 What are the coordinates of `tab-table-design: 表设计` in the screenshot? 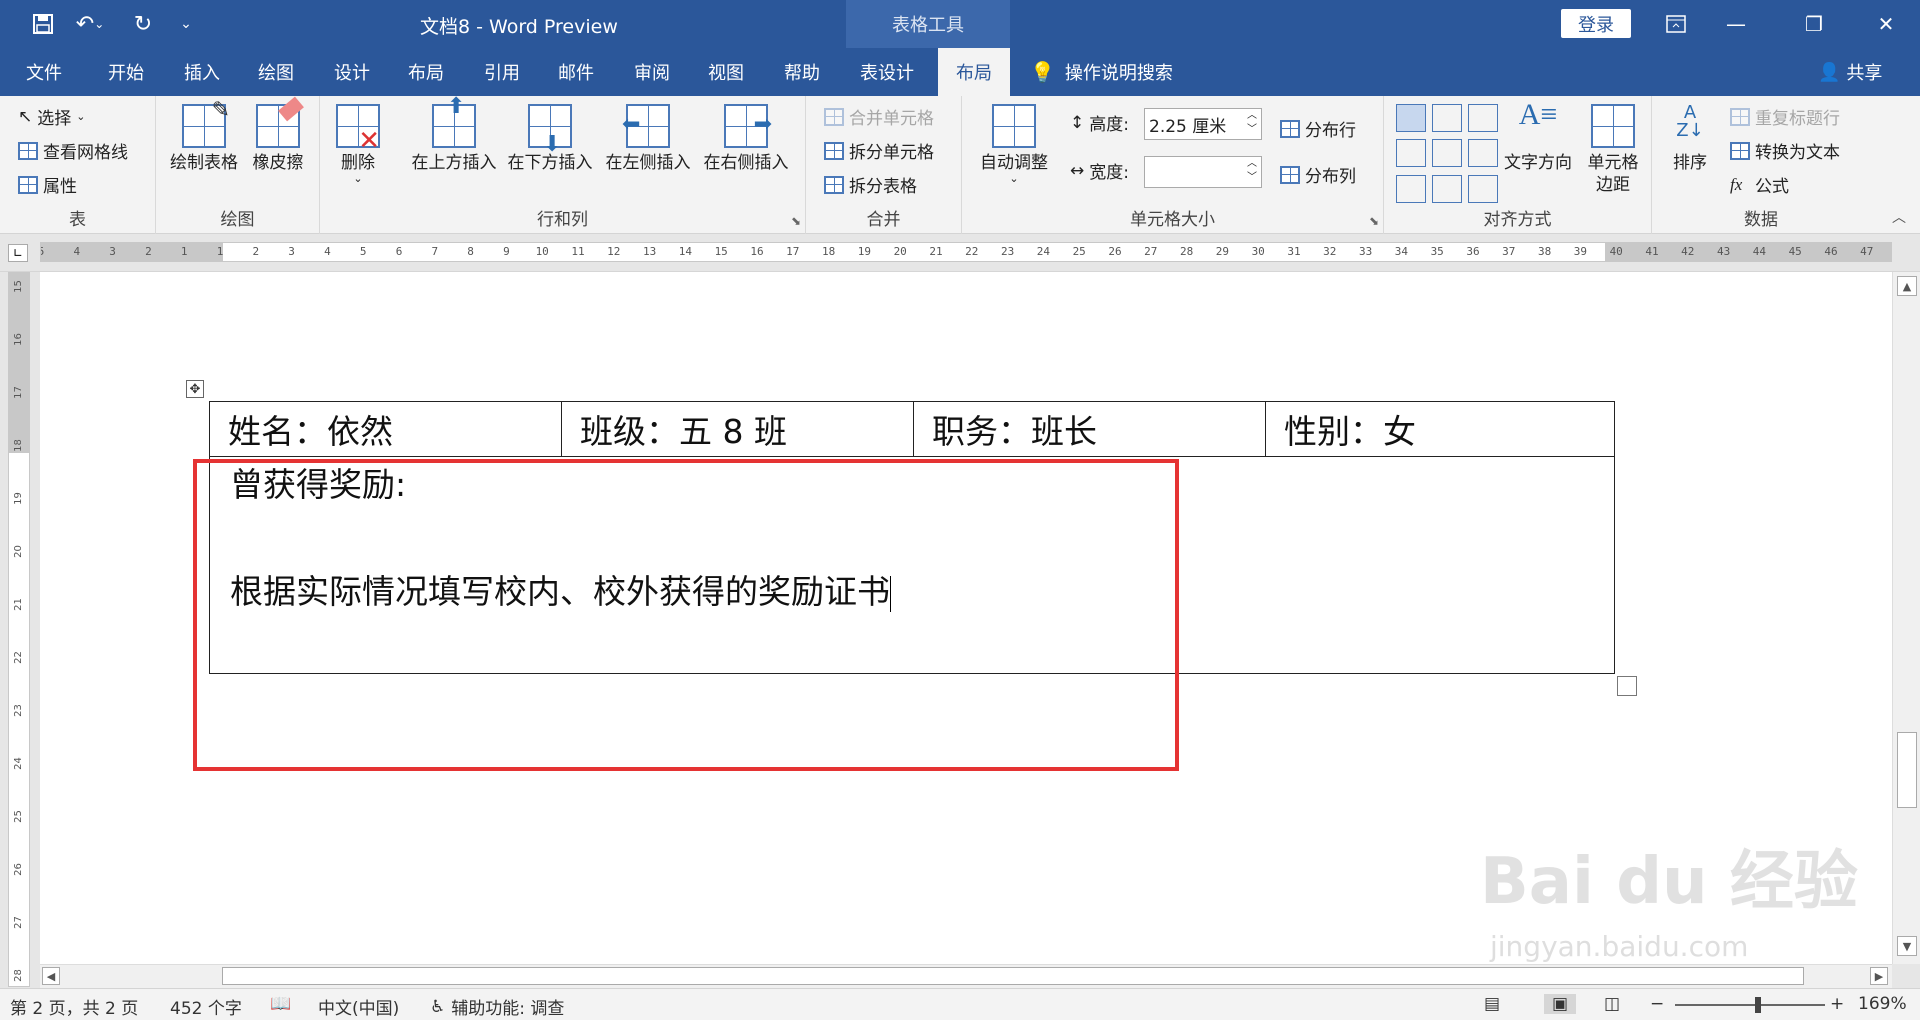 It's located at (887, 72).